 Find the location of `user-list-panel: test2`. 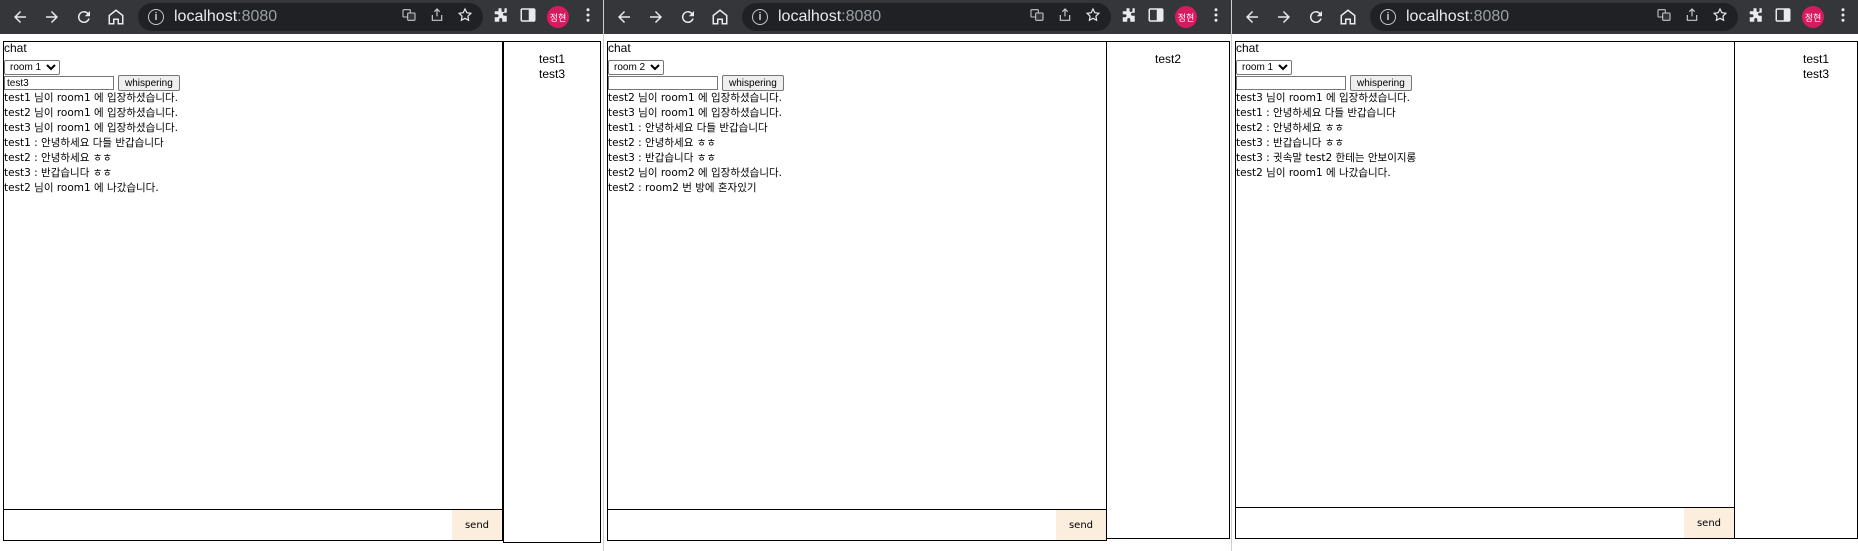

user-list-panel: test2 is located at coordinates (1168, 290).